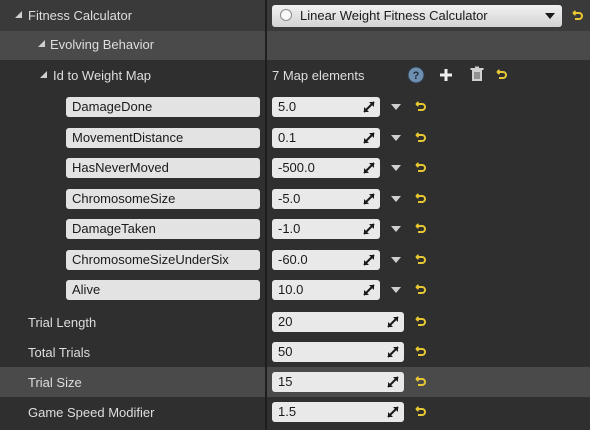 The height and width of the screenshot is (430, 590). I want to click on map-value-text: -60.0, so click(293, 259).